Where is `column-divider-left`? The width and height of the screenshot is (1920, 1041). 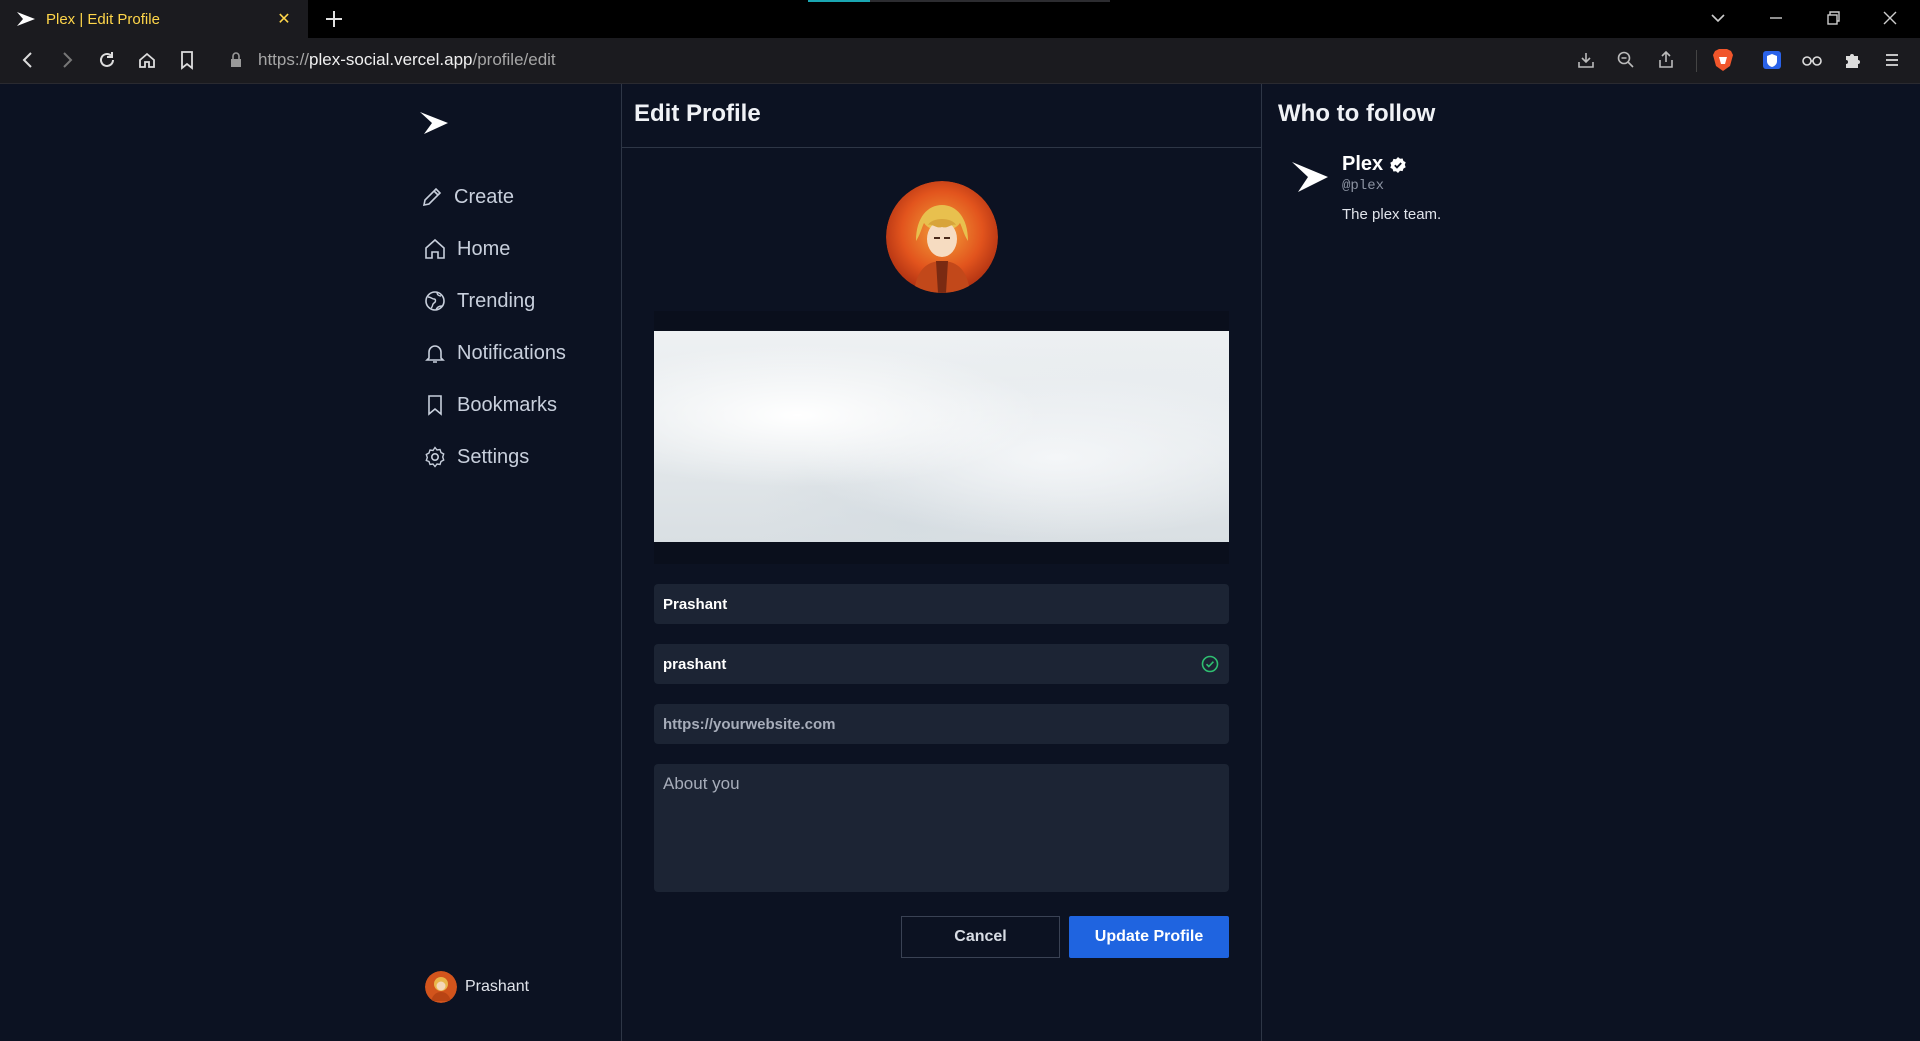
column-divider-left is located at coordinates (621, 562).